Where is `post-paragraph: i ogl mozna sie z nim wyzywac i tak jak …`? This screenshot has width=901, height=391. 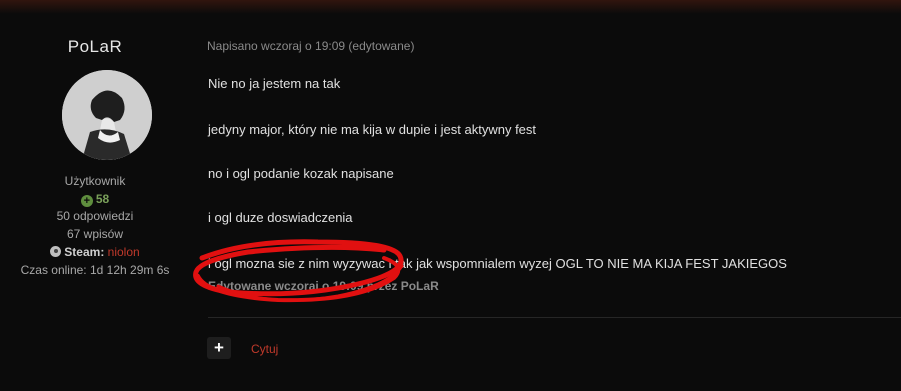
post-paragraph: i ogl mozna sie z nim wyzywac i tak jak … is located at coordinates (497, 263).